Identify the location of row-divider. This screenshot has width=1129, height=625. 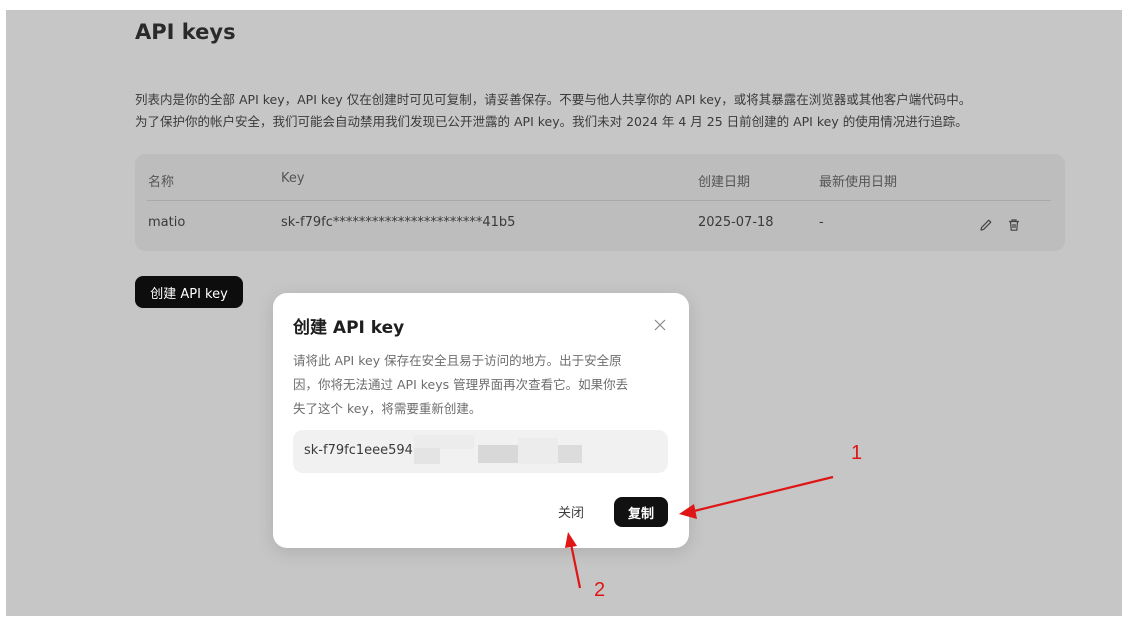
(599, 200).